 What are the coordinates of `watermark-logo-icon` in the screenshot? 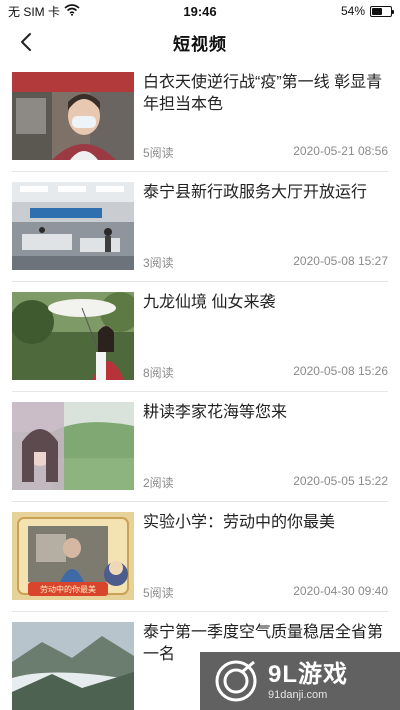 It's located at (236, 681).